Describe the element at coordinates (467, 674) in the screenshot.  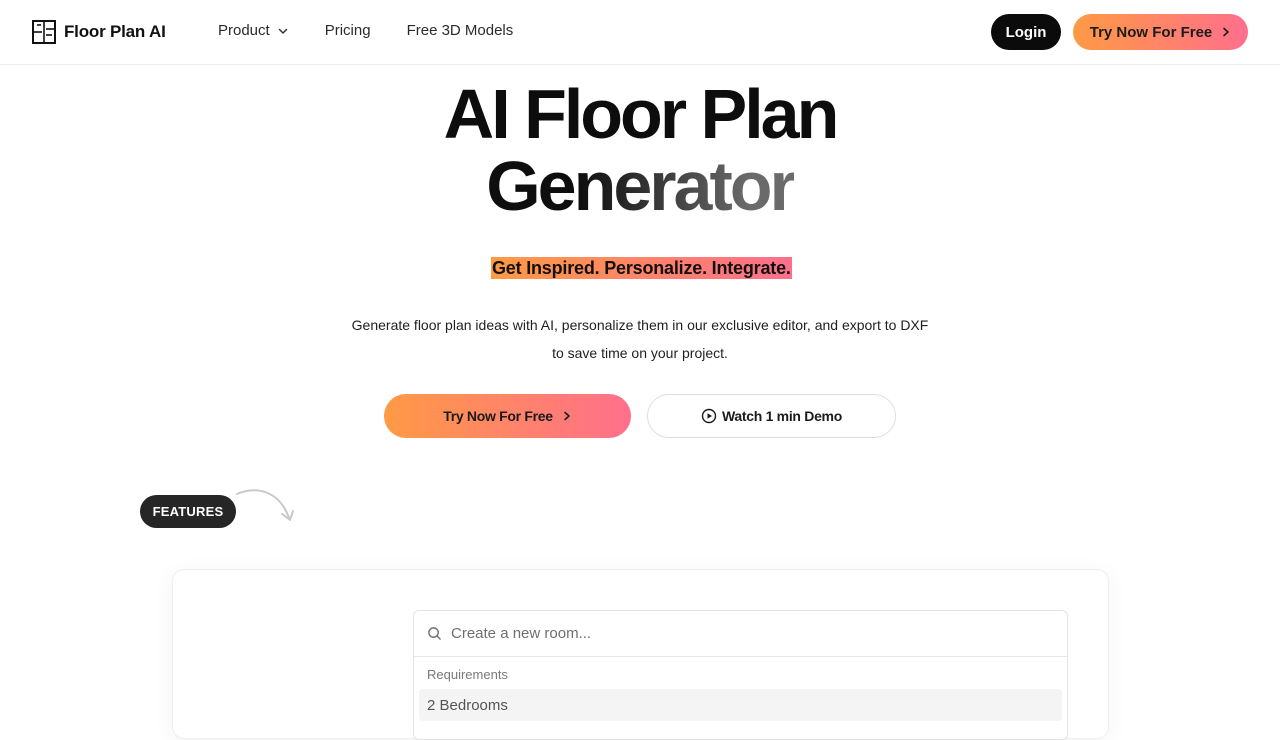
I see `requirements-label: Requirements` at that location.